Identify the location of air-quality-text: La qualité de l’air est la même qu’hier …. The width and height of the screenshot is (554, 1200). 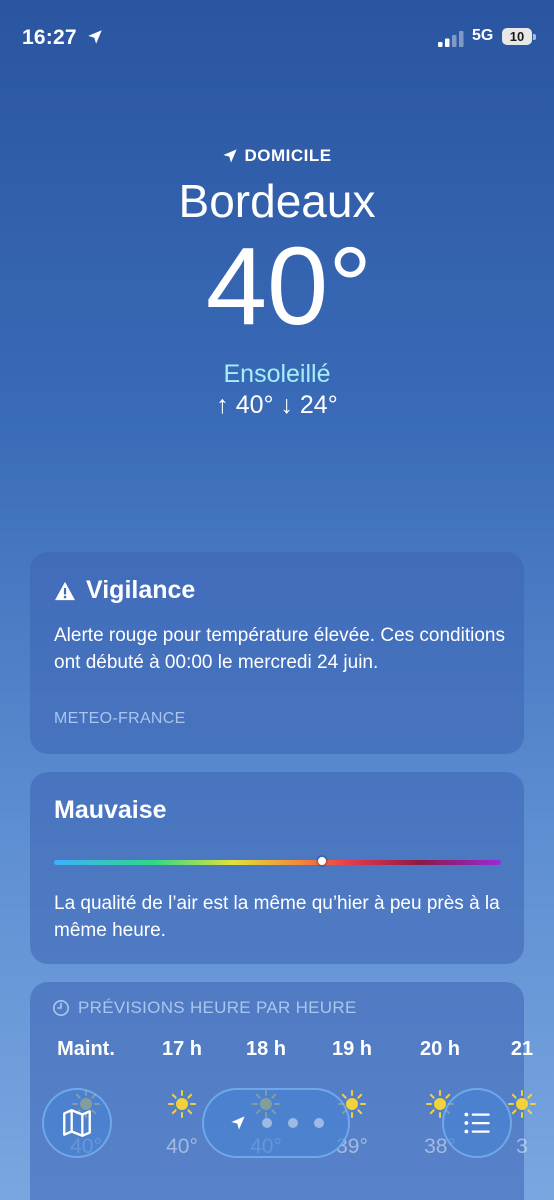
(277, 917).